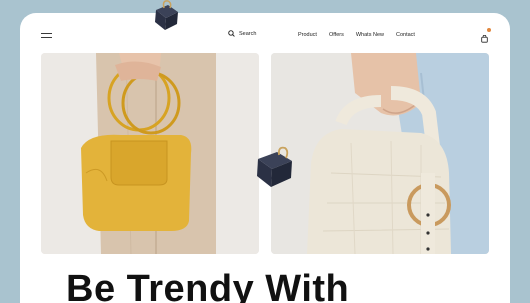 Image resolution: width=530 pixels, height=303 pixels. What do you see at coordinates (307, 35) in the screenshot?
I see `nav-item-product: Product` at bounding box center [307, 35].